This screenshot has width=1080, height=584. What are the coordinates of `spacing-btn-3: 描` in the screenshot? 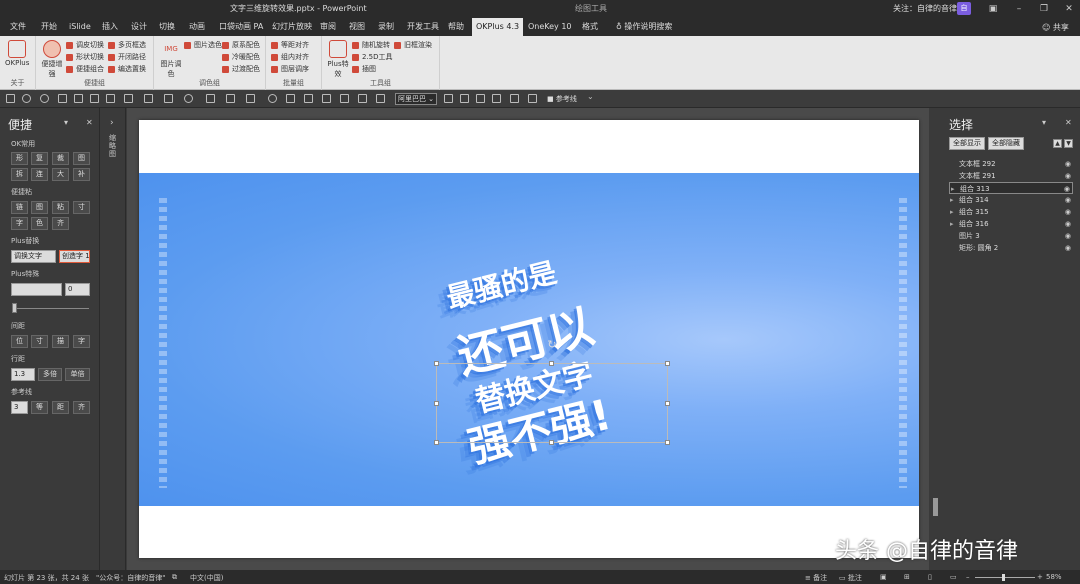 It's located at (60, 341).